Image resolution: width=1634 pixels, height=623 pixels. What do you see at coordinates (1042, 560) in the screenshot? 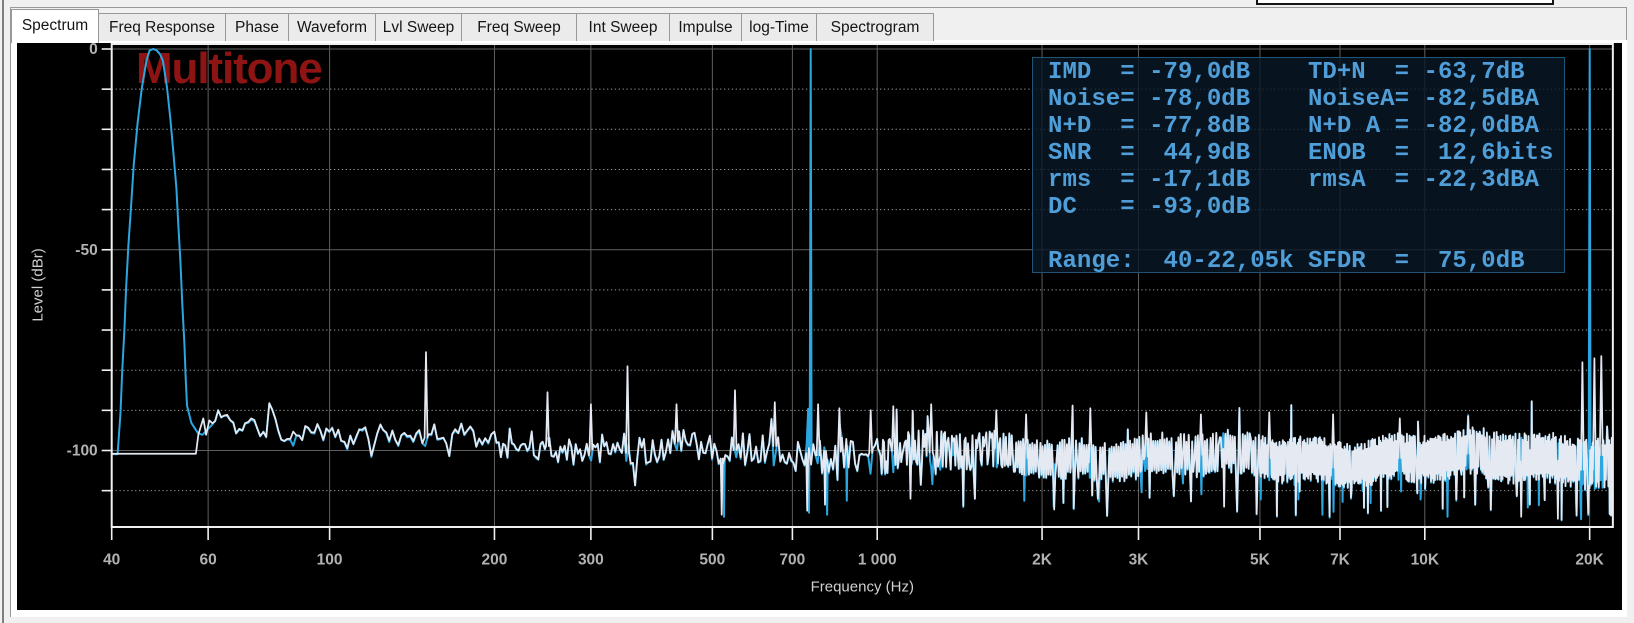
I see `x-tick-label-2K: 2K` at bounding box center [1042, 560].